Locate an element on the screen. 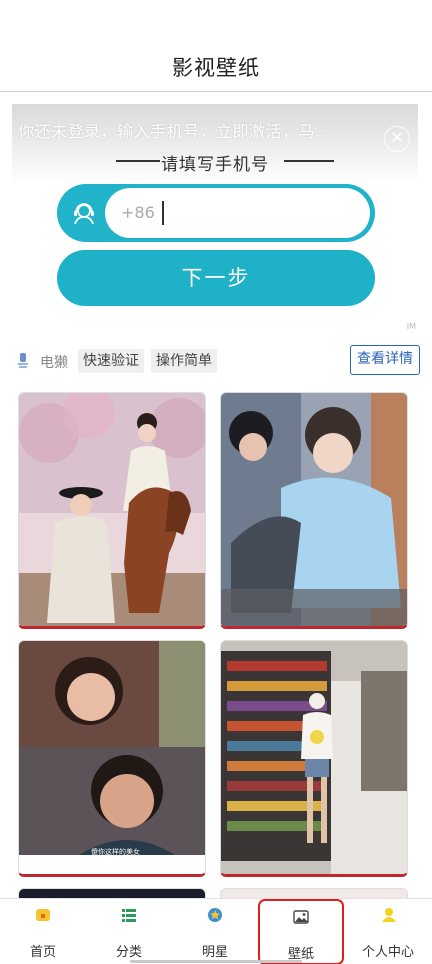  ad-info-row: 电獭 快速验证 操作简单 查看详情 is located at coordinates (216, 361).